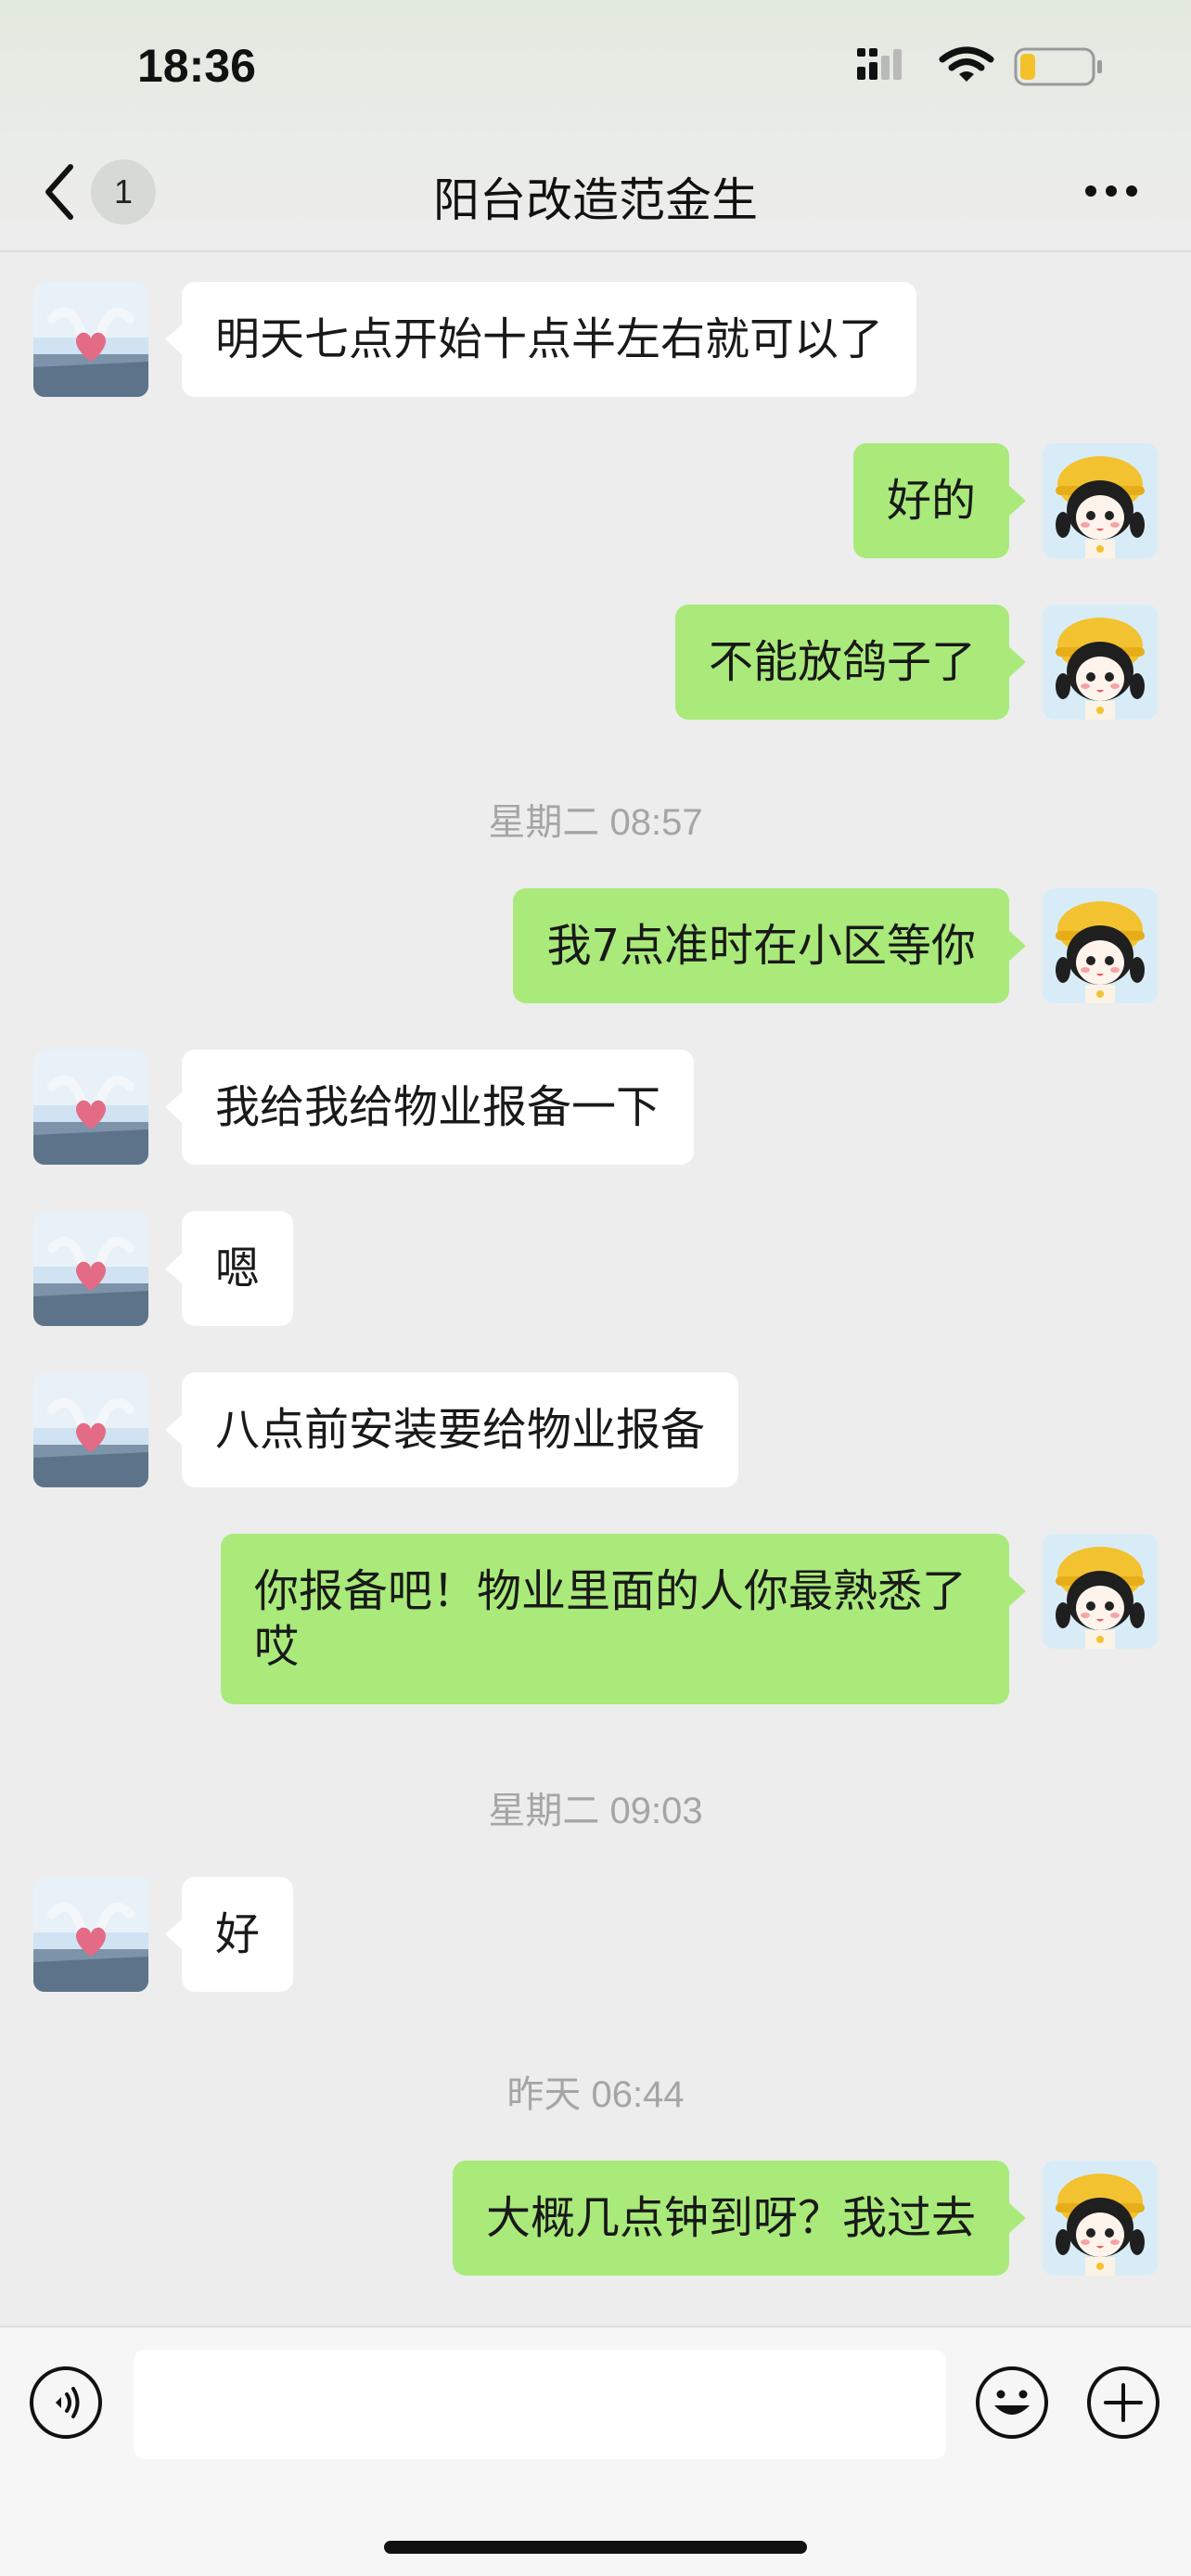 This screenshot has width=1191, height=2576. What do you see at coordinates (623, 1619) in the screenshot?
I see `message-bubble: 你报备吧！物业里面的人你最熟悉了哎` at bounding box center [623, 1619].